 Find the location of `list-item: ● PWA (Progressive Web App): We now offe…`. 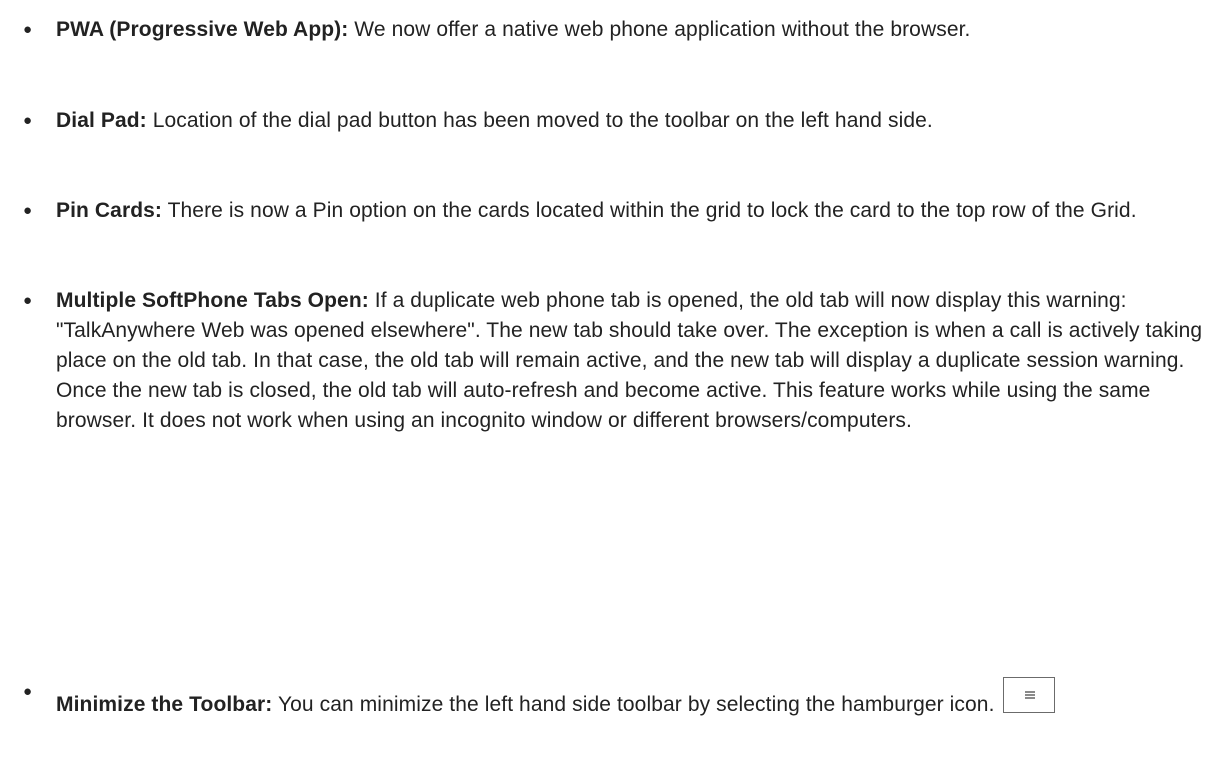

list-item: ● PWA (Progressive Web App): We now offe… is located at coordinates (603, 30).